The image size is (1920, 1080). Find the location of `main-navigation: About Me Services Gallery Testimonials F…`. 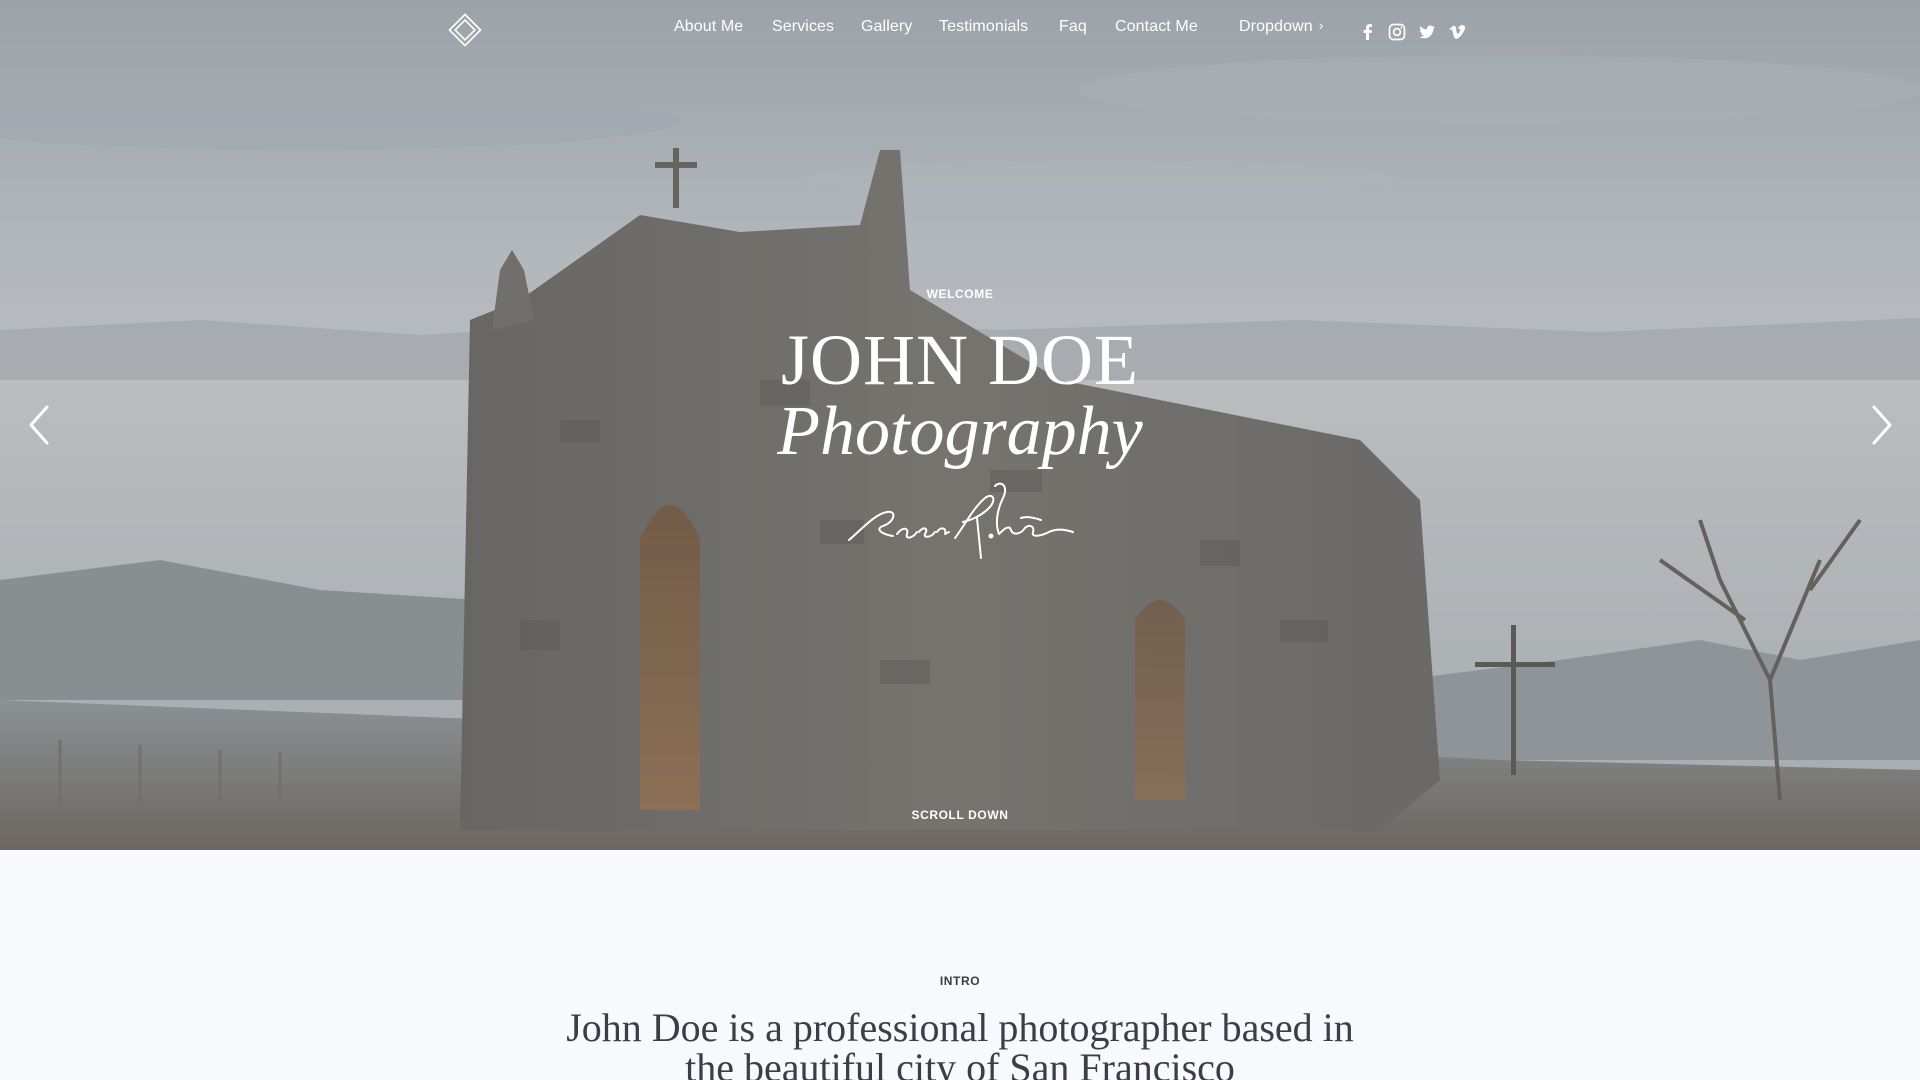

main-navigation: About Me Services Gallery Testimonials F… is located at coordinates (960, 30).